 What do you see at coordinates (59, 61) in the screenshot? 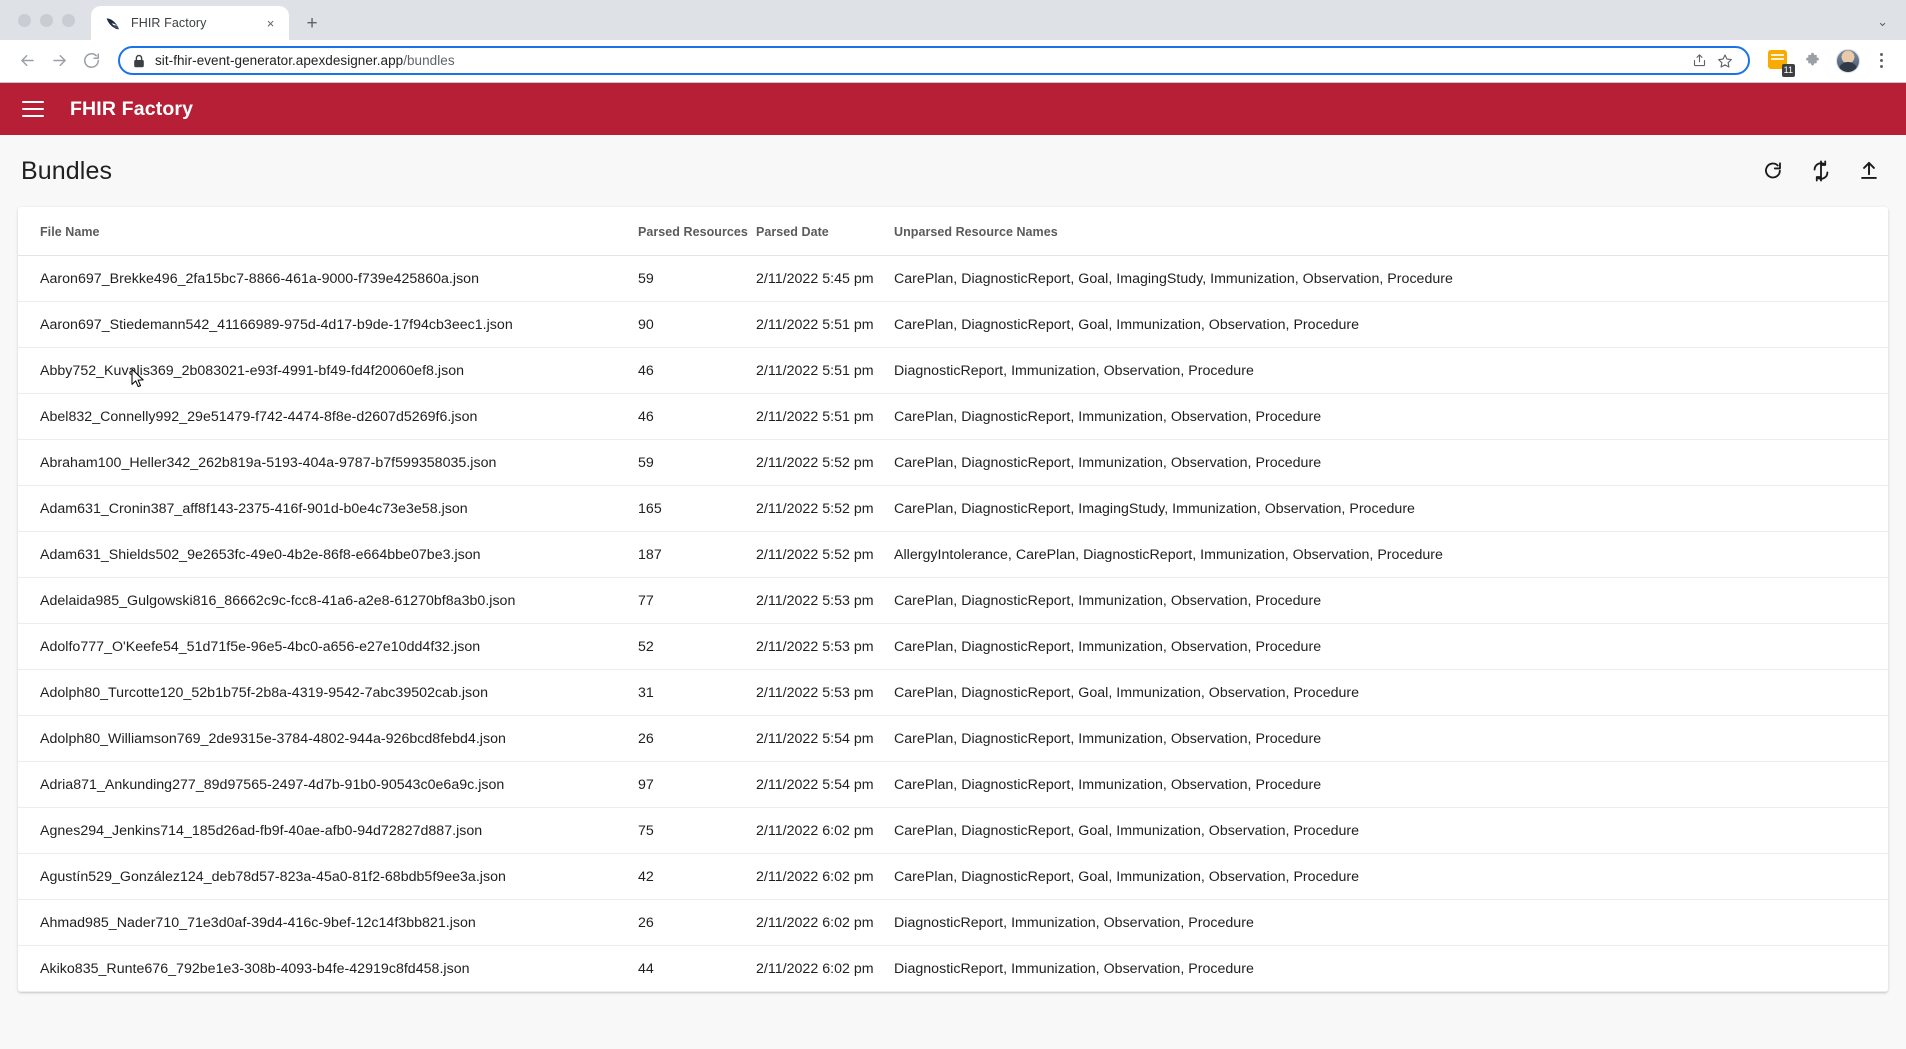
I see `forward-button` at bounding box center [59, 61].